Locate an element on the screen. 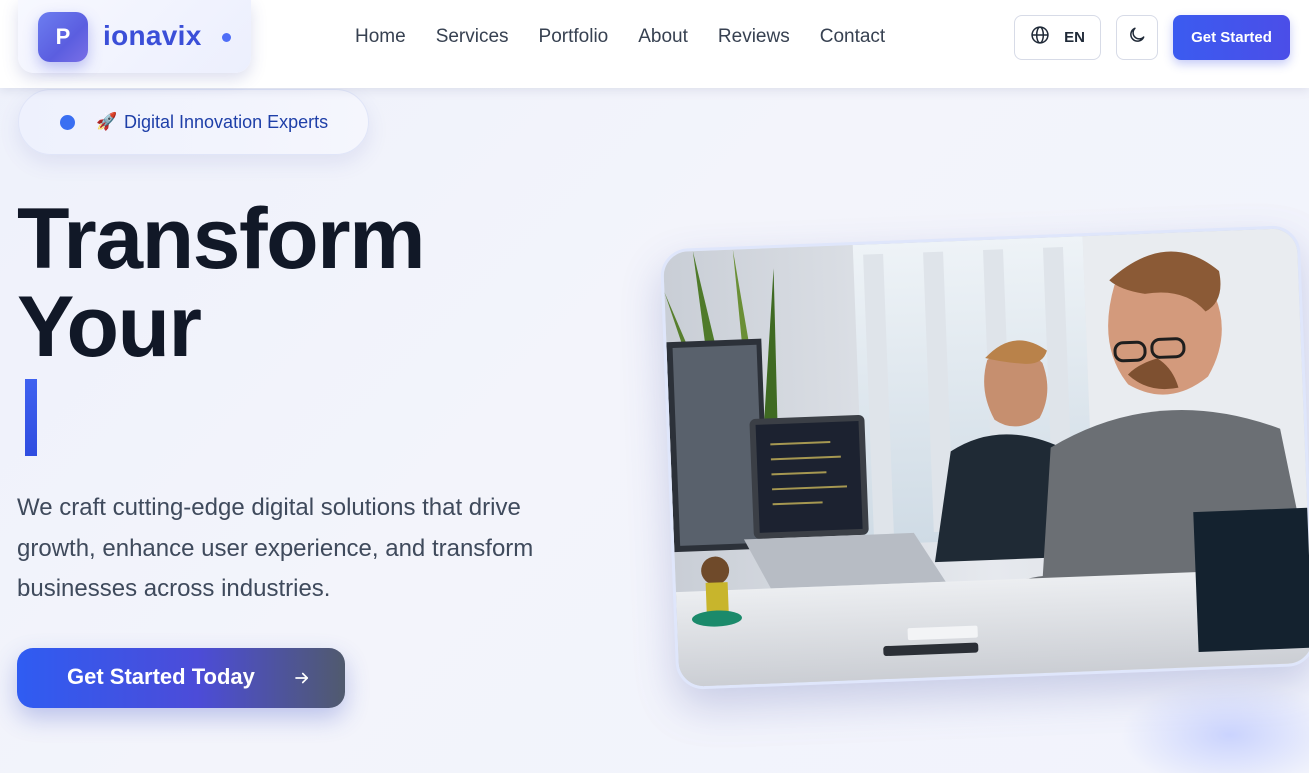 The width and height of the screenshot is (1309, 773). typing-cursor is located at coordinates (31, 417).